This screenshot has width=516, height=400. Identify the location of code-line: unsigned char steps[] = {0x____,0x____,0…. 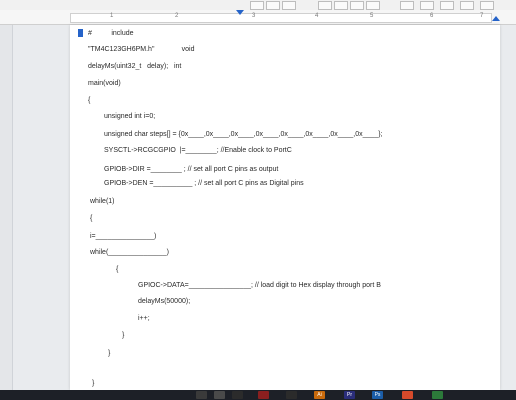
(243, 134).